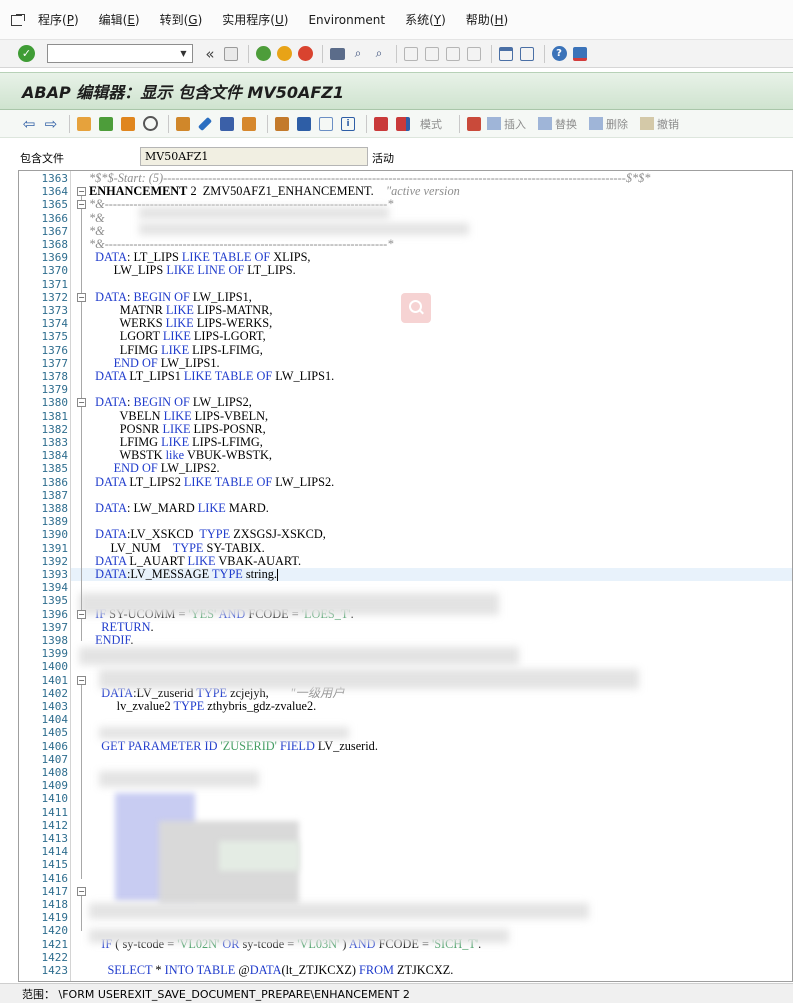  Describe the element at coordinates (121, 627) in the screenshot. I see `code-line: RETURN.` at that location.